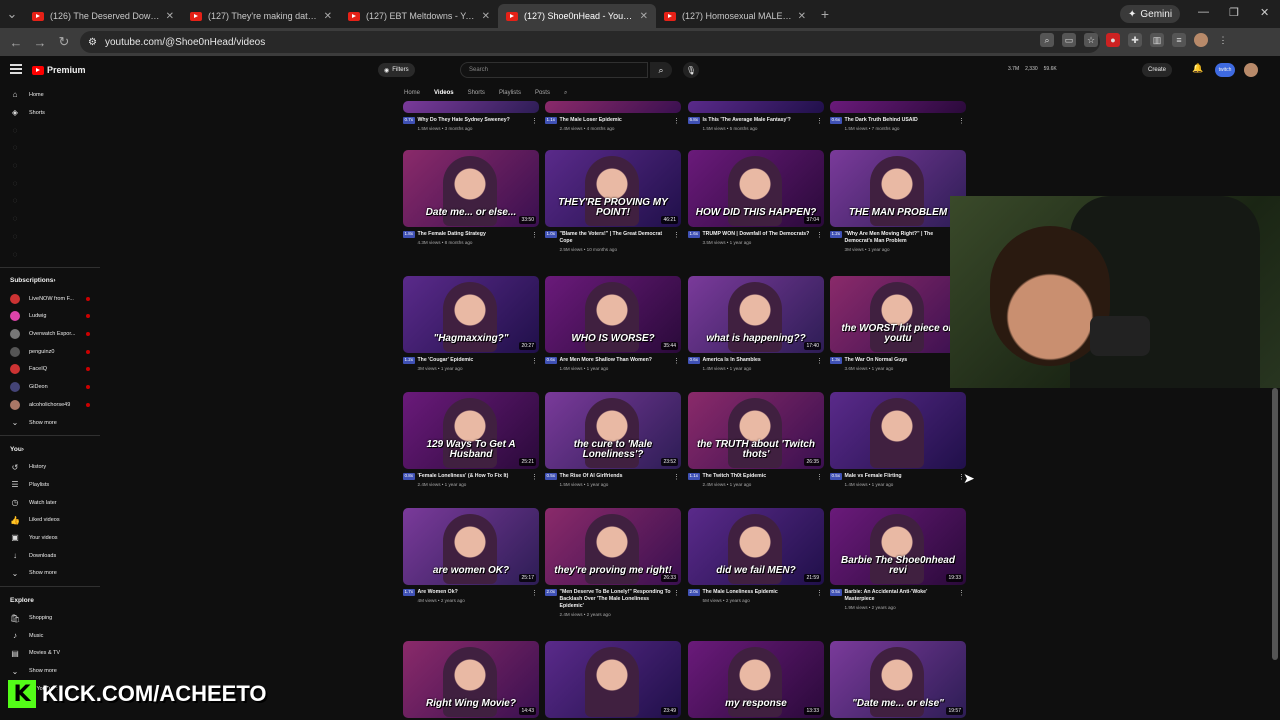 Image resolution: width=1280 pixels, height=720 pixels. What do you see at coordinates (50, 618) in the screenshot?
I see `sidebar-item-shopping: 🛍 Shopping` at bounding box center [50, 618].